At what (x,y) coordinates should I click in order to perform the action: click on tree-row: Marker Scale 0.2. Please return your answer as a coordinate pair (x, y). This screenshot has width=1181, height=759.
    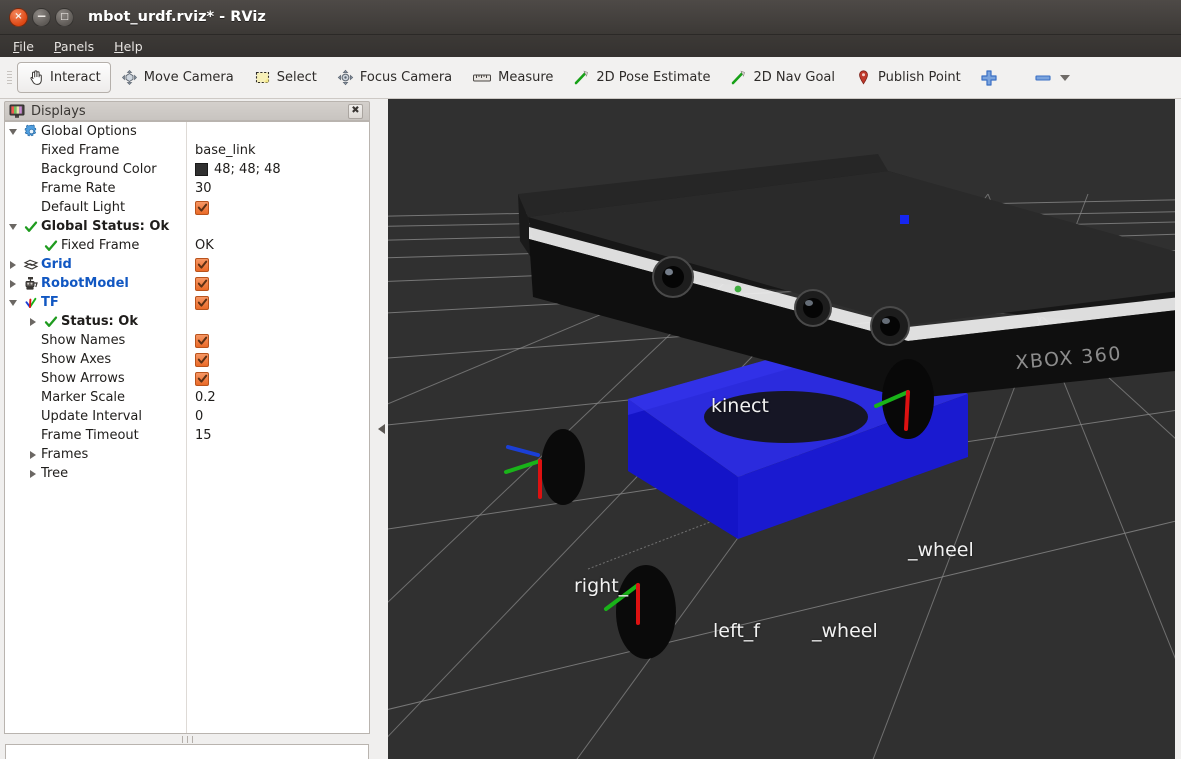
    Looking at the image, I should click on (187, 397).